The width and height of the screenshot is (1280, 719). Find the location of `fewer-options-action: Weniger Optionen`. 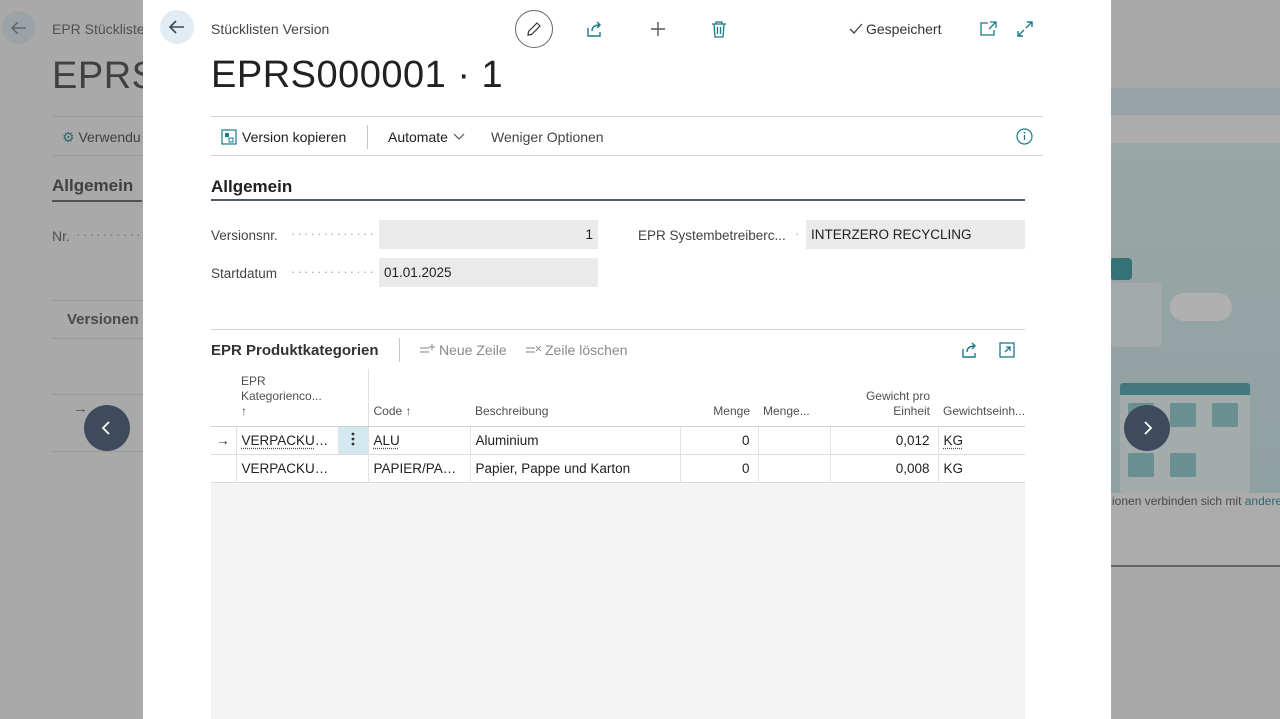

fewer-options-action: Weniger Optionen is located at coordinates (547, 137).